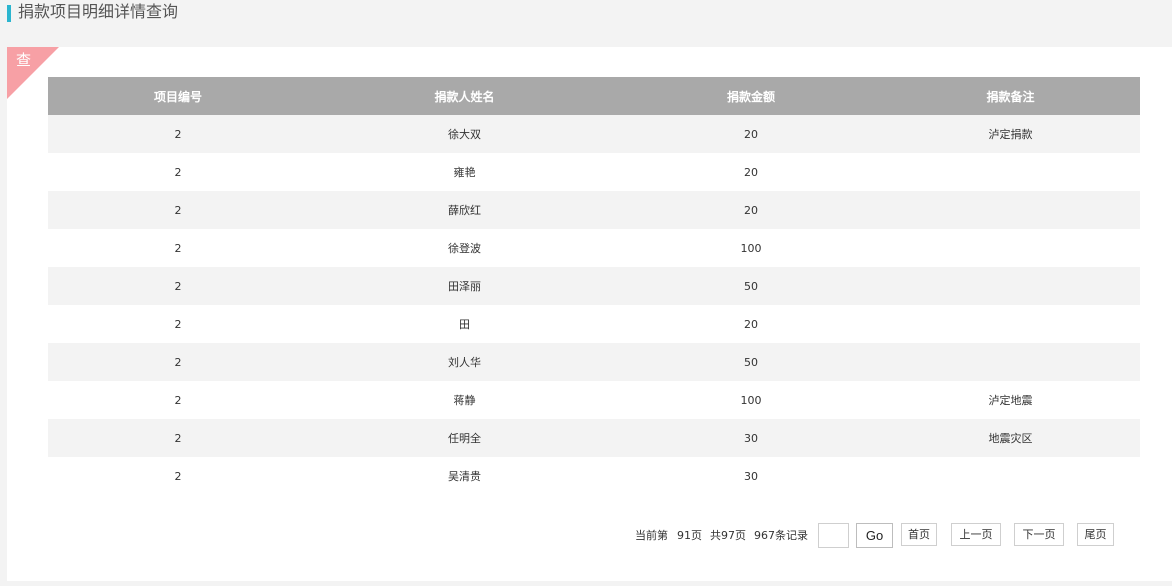  I want to click on table-row: 2 薛欣红 20, so click(594, 210).